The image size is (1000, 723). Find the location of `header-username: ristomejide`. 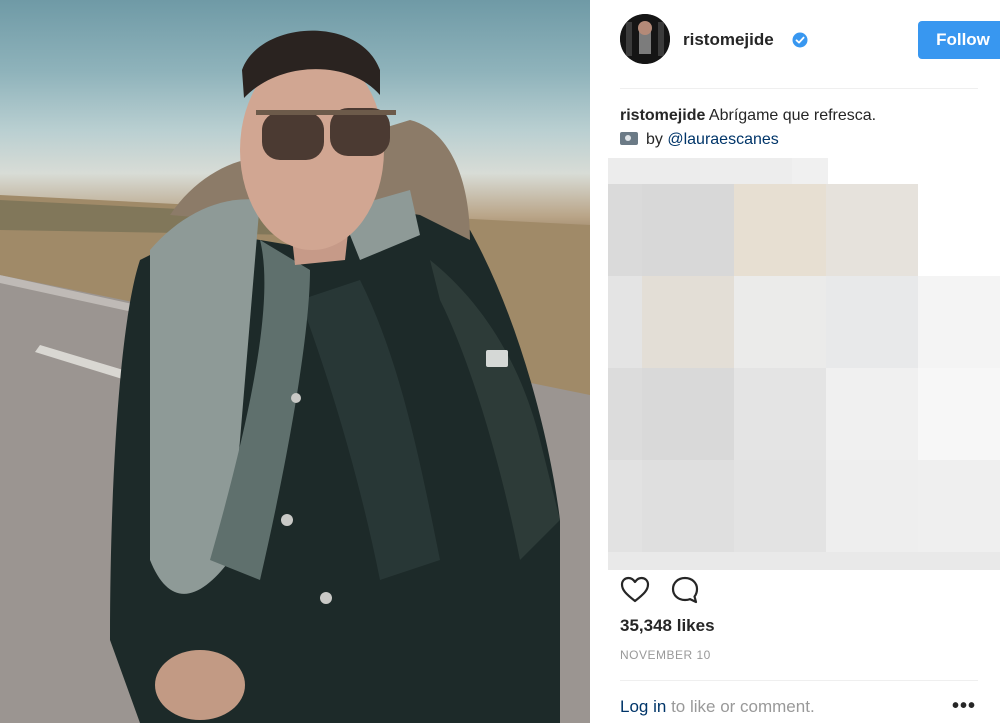

header-username: ristomejide is located at coordinates (728, 40).